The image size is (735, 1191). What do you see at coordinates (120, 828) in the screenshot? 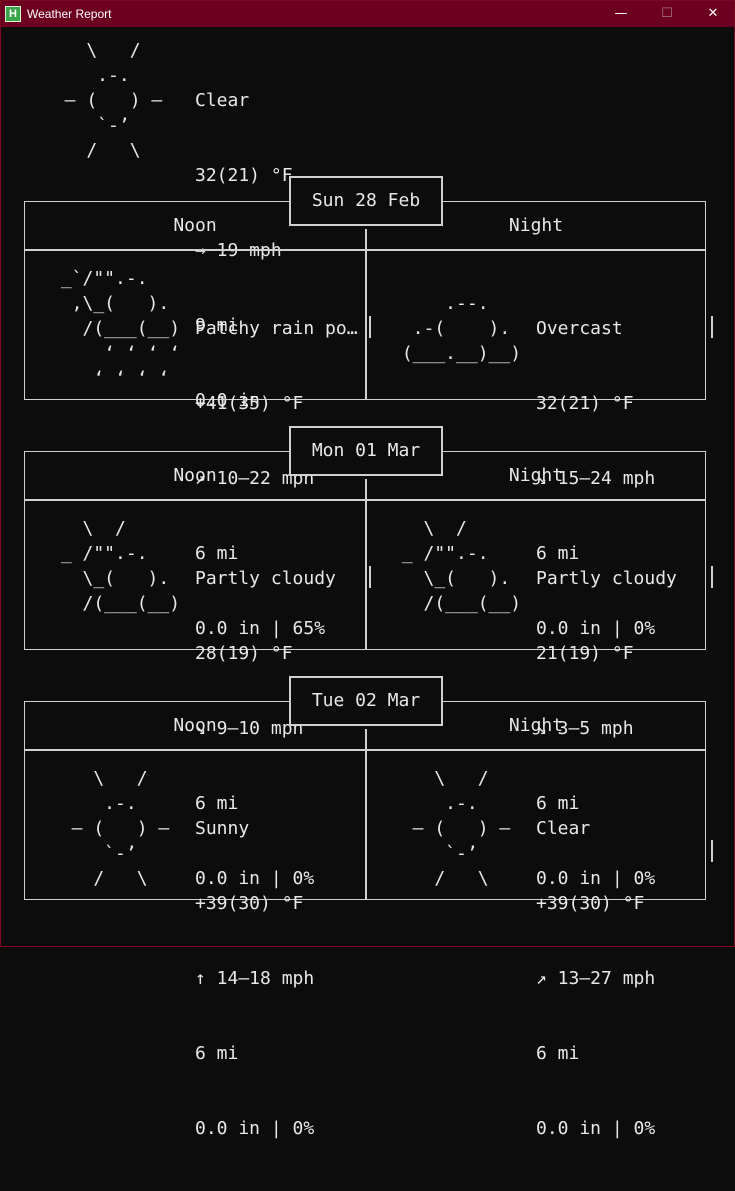
I see `noon-weather-art: \ / .-. ― ( ) ― `-’ / \` at bounding box center [120, 828].